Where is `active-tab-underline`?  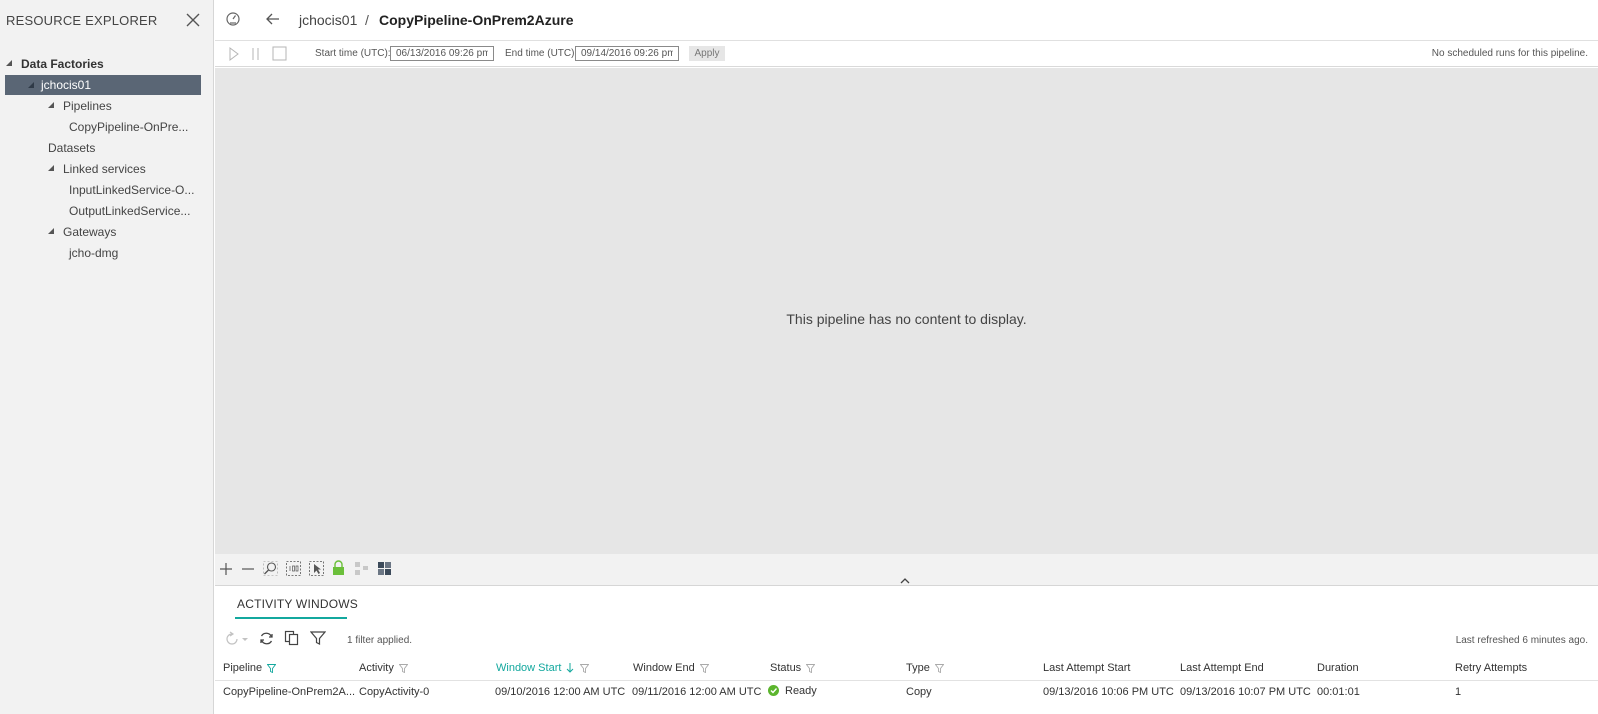
active-tab-underline is located at coordinates (291, 618).